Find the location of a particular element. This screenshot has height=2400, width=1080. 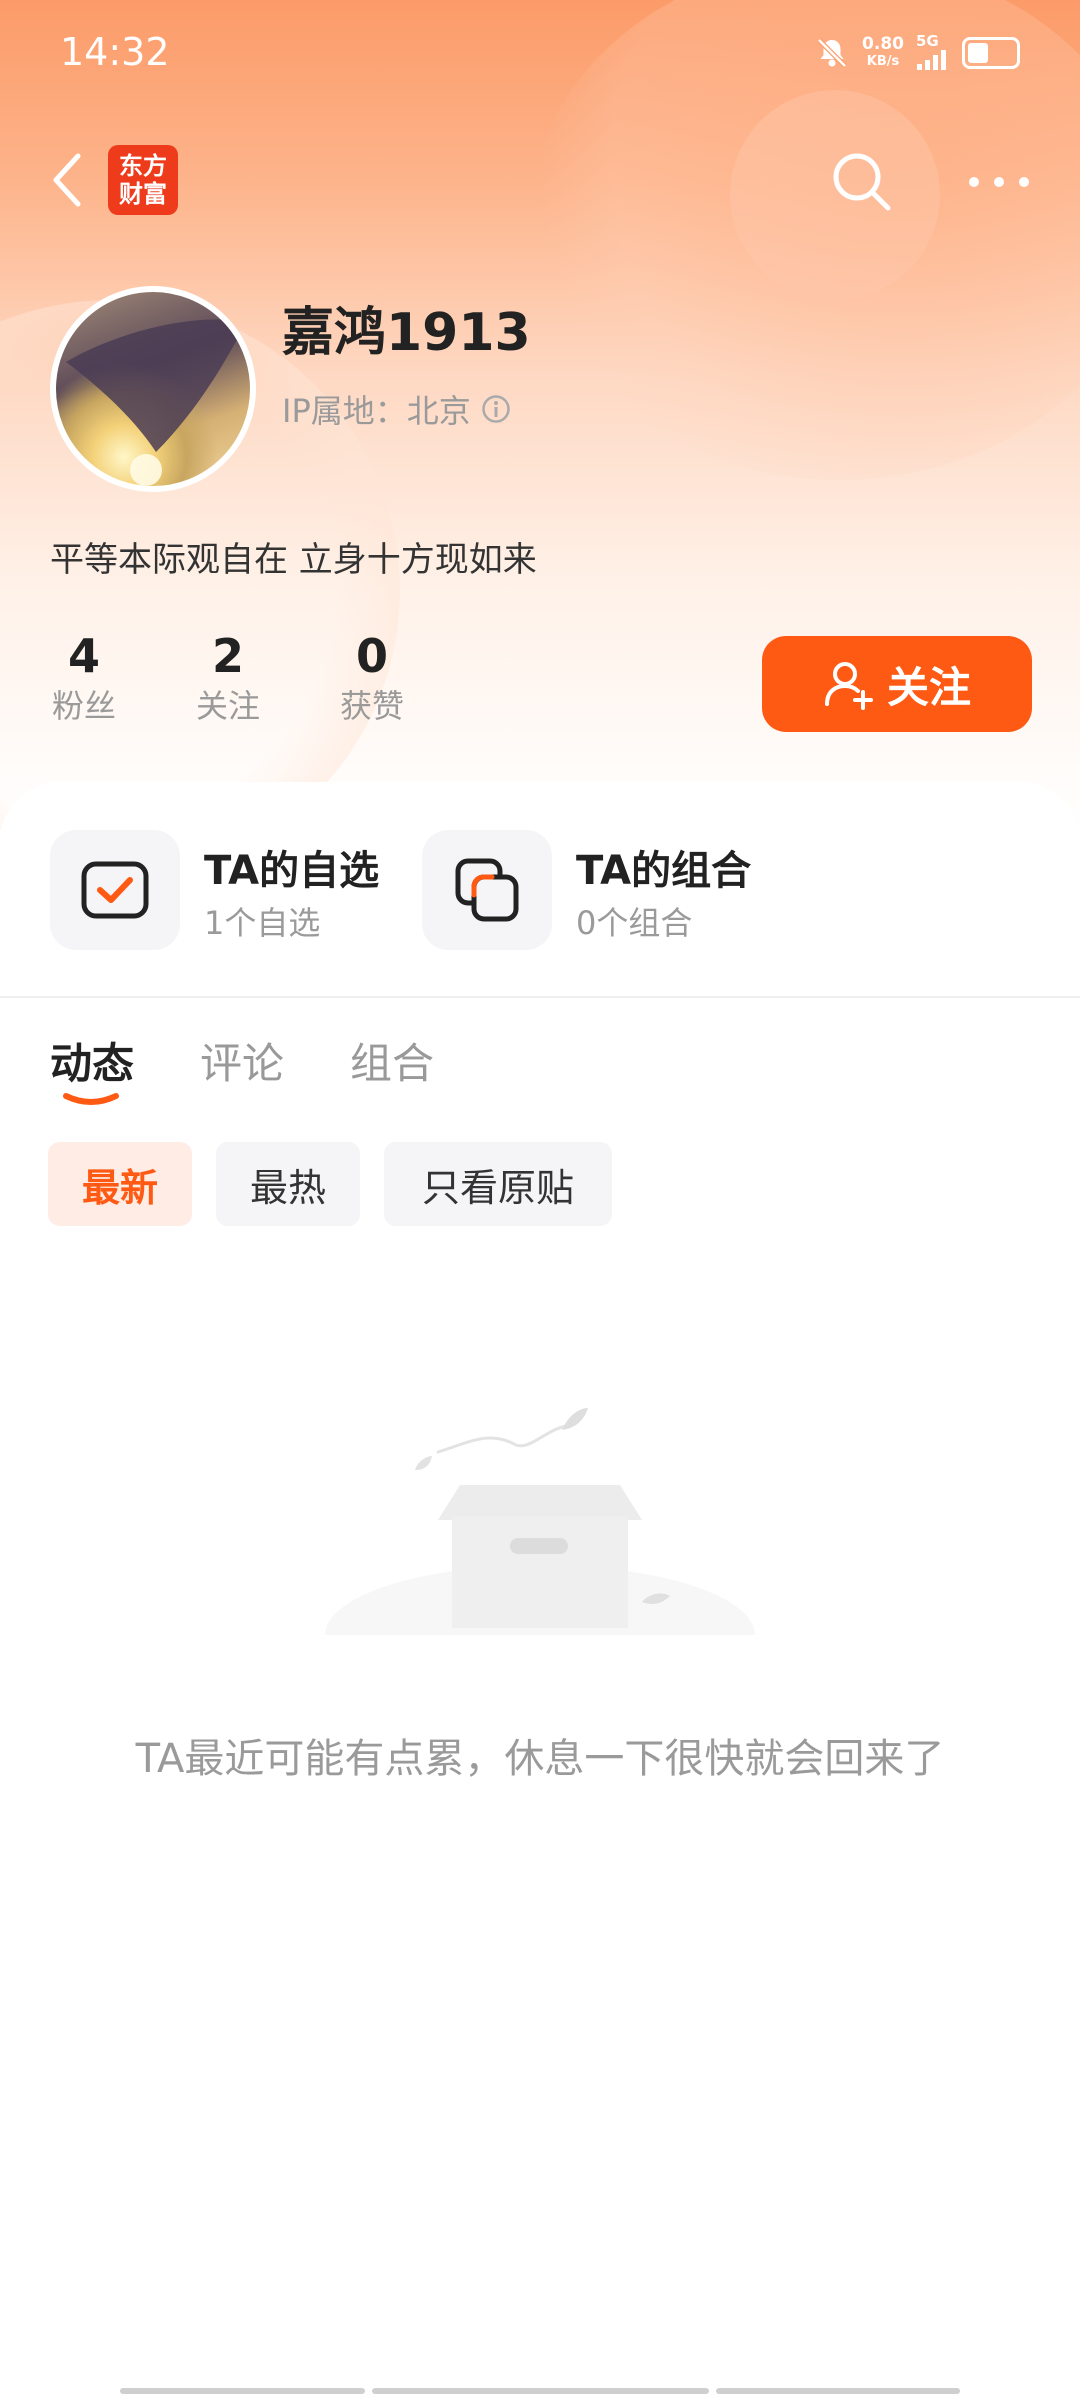

ip-location-label: IP属地：北京 is located at coordinates (376, 411).